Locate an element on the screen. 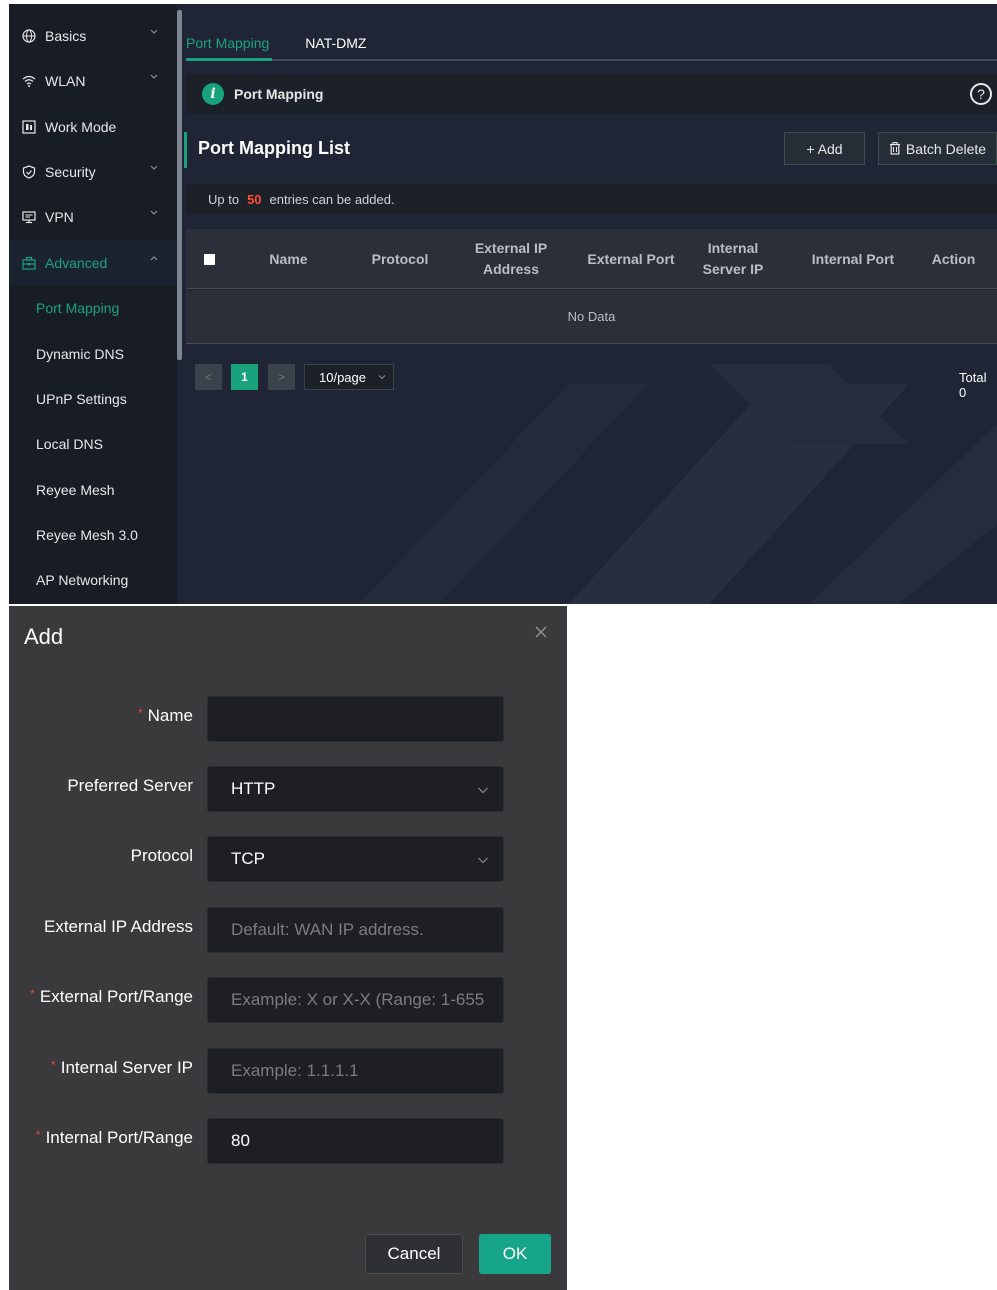 Image resolution: width=997 pixels, height=1290 pixels. sidebar-item-label: Security is located at coordinates (70, 171).